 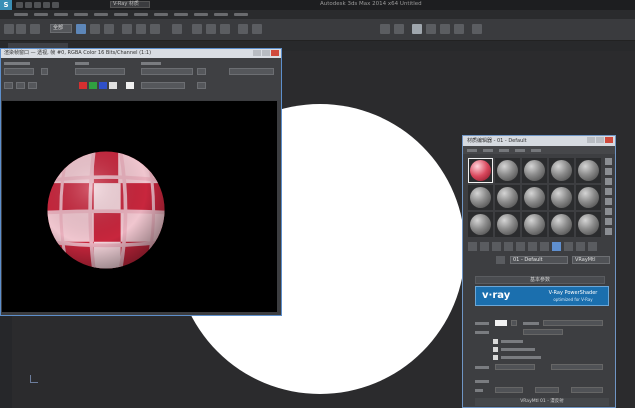 What do you see at coordinates (167, 71) in the screenshot?
I see `render-preset-dropdown` at bounding box center [167, 71].